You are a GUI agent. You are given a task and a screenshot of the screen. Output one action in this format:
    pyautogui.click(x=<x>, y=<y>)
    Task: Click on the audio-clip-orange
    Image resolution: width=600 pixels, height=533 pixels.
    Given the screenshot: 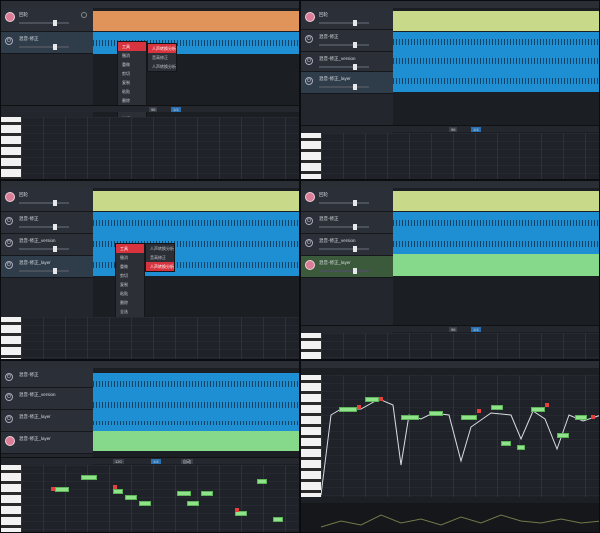 What is the action you would take?
    pyautogui.click(x=196, y=21)
    